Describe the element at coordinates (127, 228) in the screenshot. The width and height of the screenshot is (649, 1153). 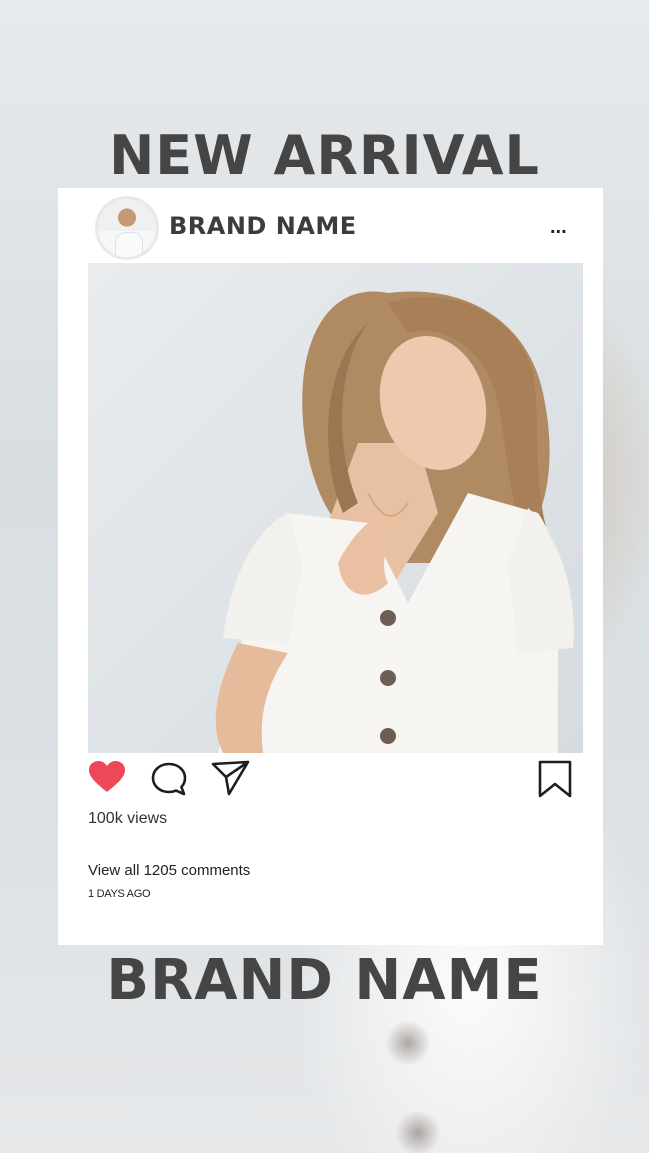
I see `avatar` at that location.